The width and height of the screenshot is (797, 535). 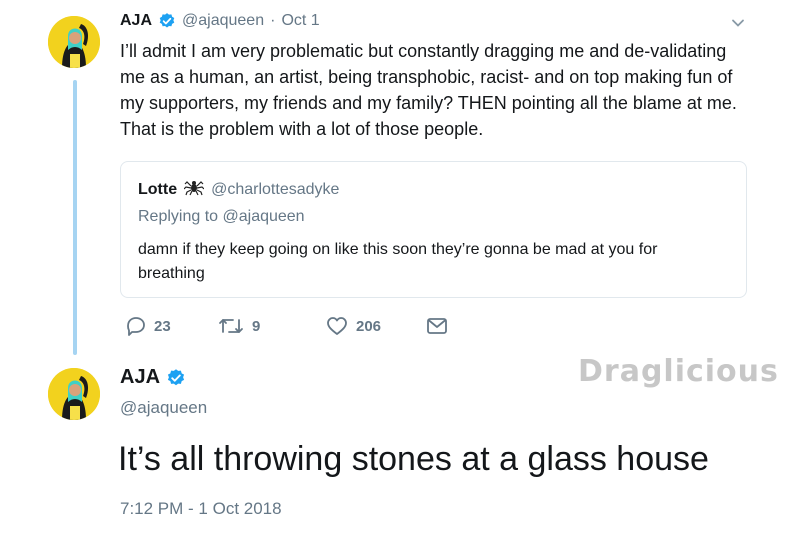 I want to click on quoted-user-handle: @charlottesadyke, so click(x=275, y=189).